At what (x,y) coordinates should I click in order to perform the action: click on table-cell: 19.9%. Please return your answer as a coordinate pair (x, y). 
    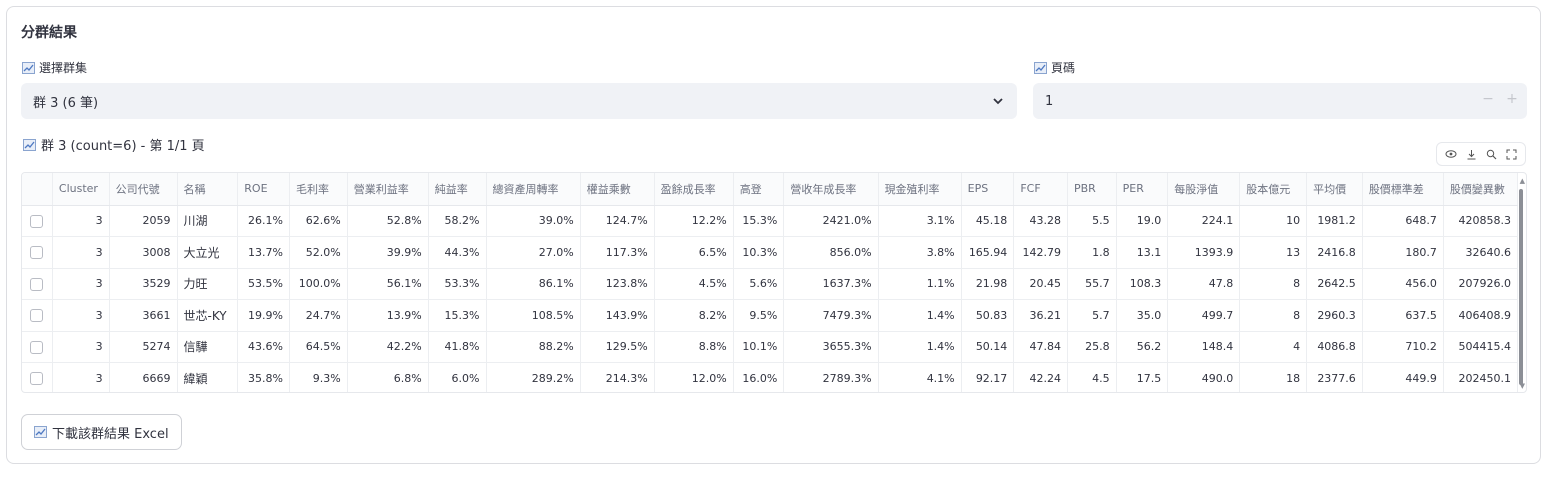
    Looking at the image, I should click on (263, 315).